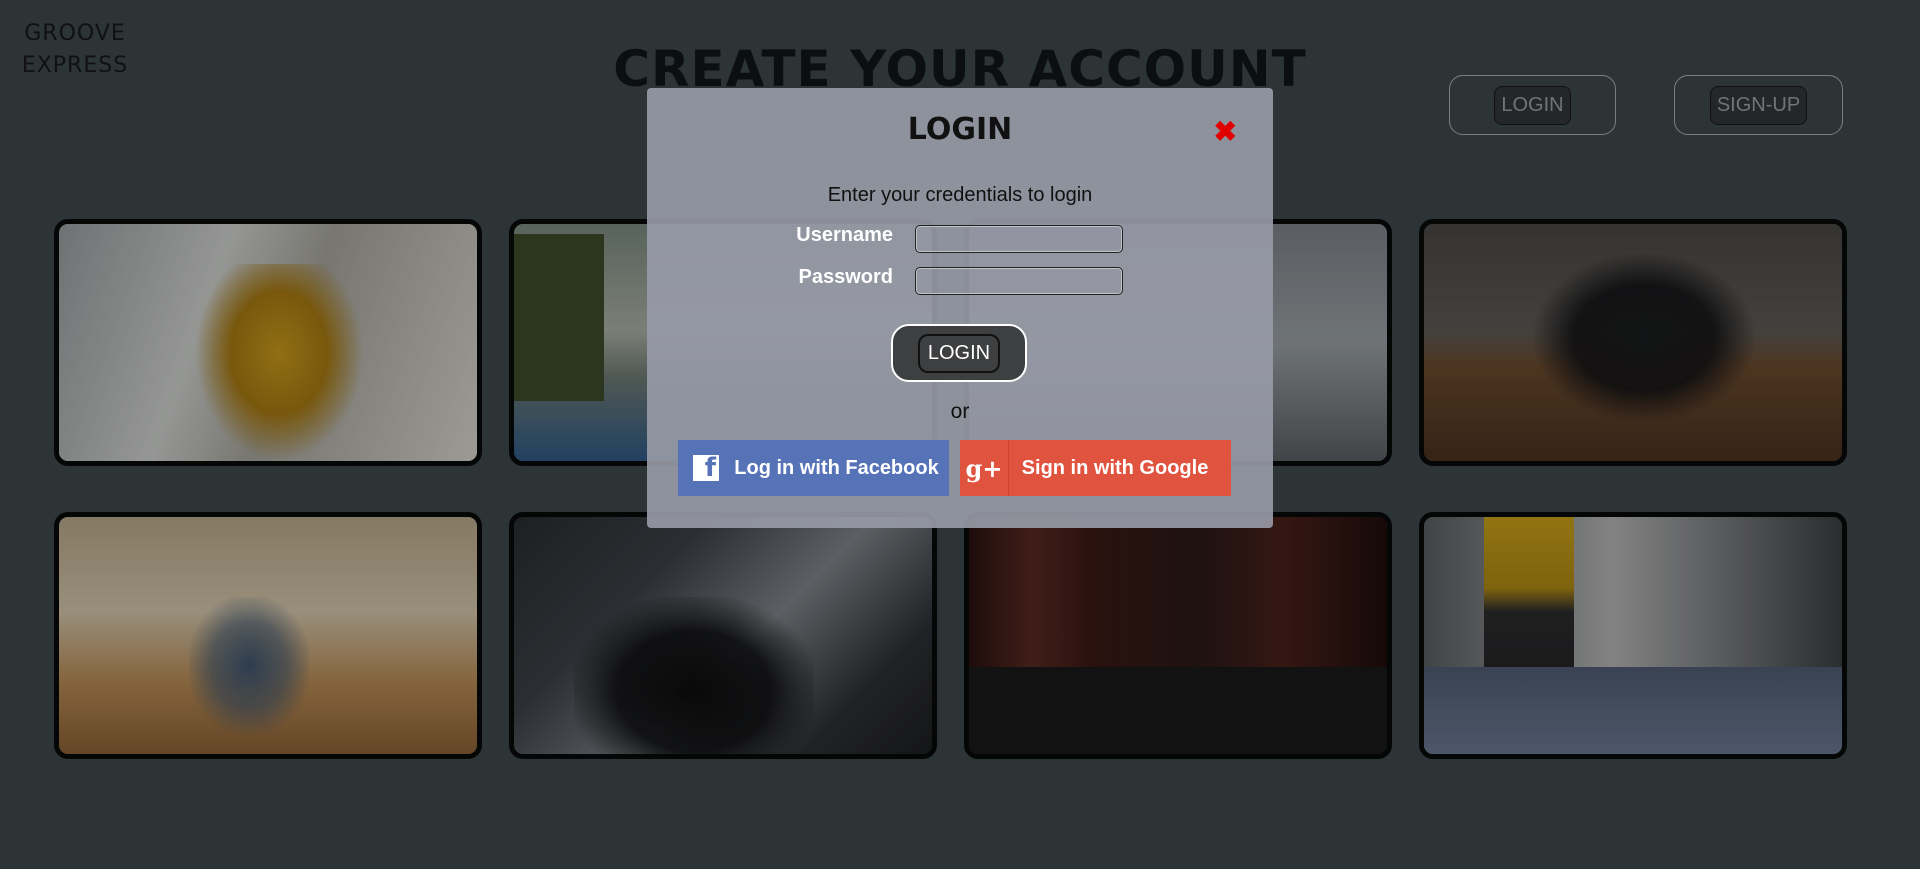  I want to click on nav-signup-label: SIGN-UP, so click(1758, 105).